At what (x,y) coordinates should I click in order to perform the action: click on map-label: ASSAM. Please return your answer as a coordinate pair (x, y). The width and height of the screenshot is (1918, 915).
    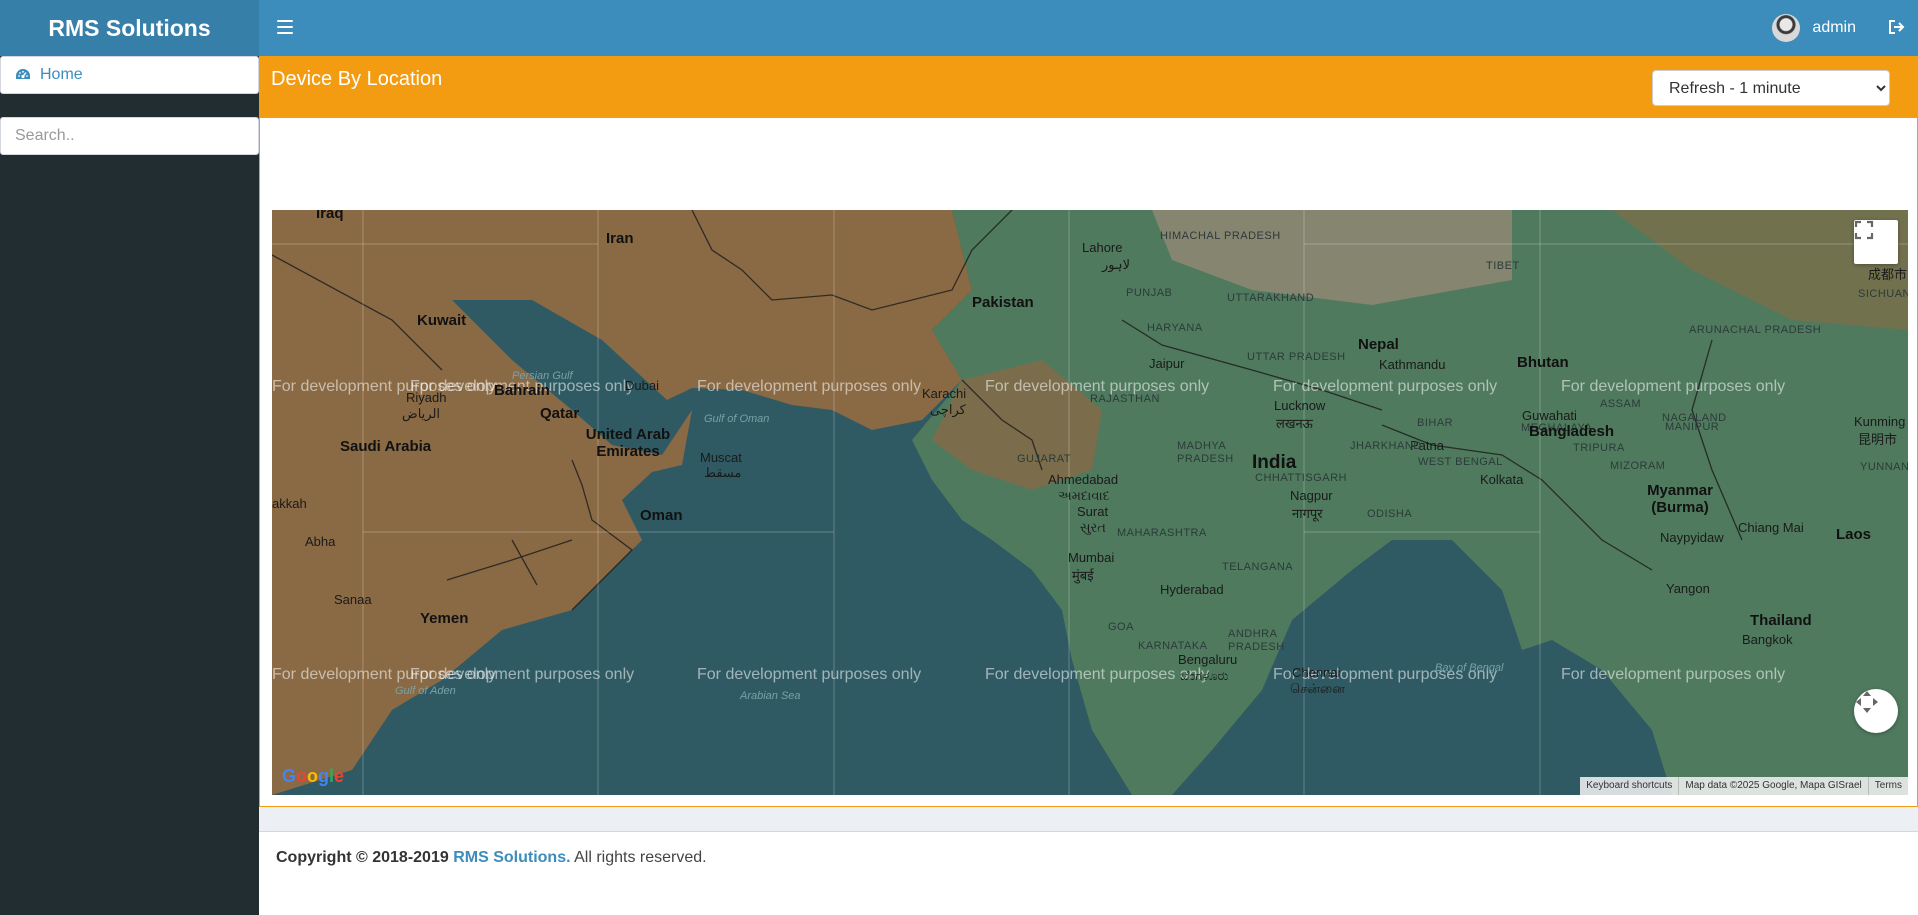
    Looking at the image, I should click on (1621, 404).